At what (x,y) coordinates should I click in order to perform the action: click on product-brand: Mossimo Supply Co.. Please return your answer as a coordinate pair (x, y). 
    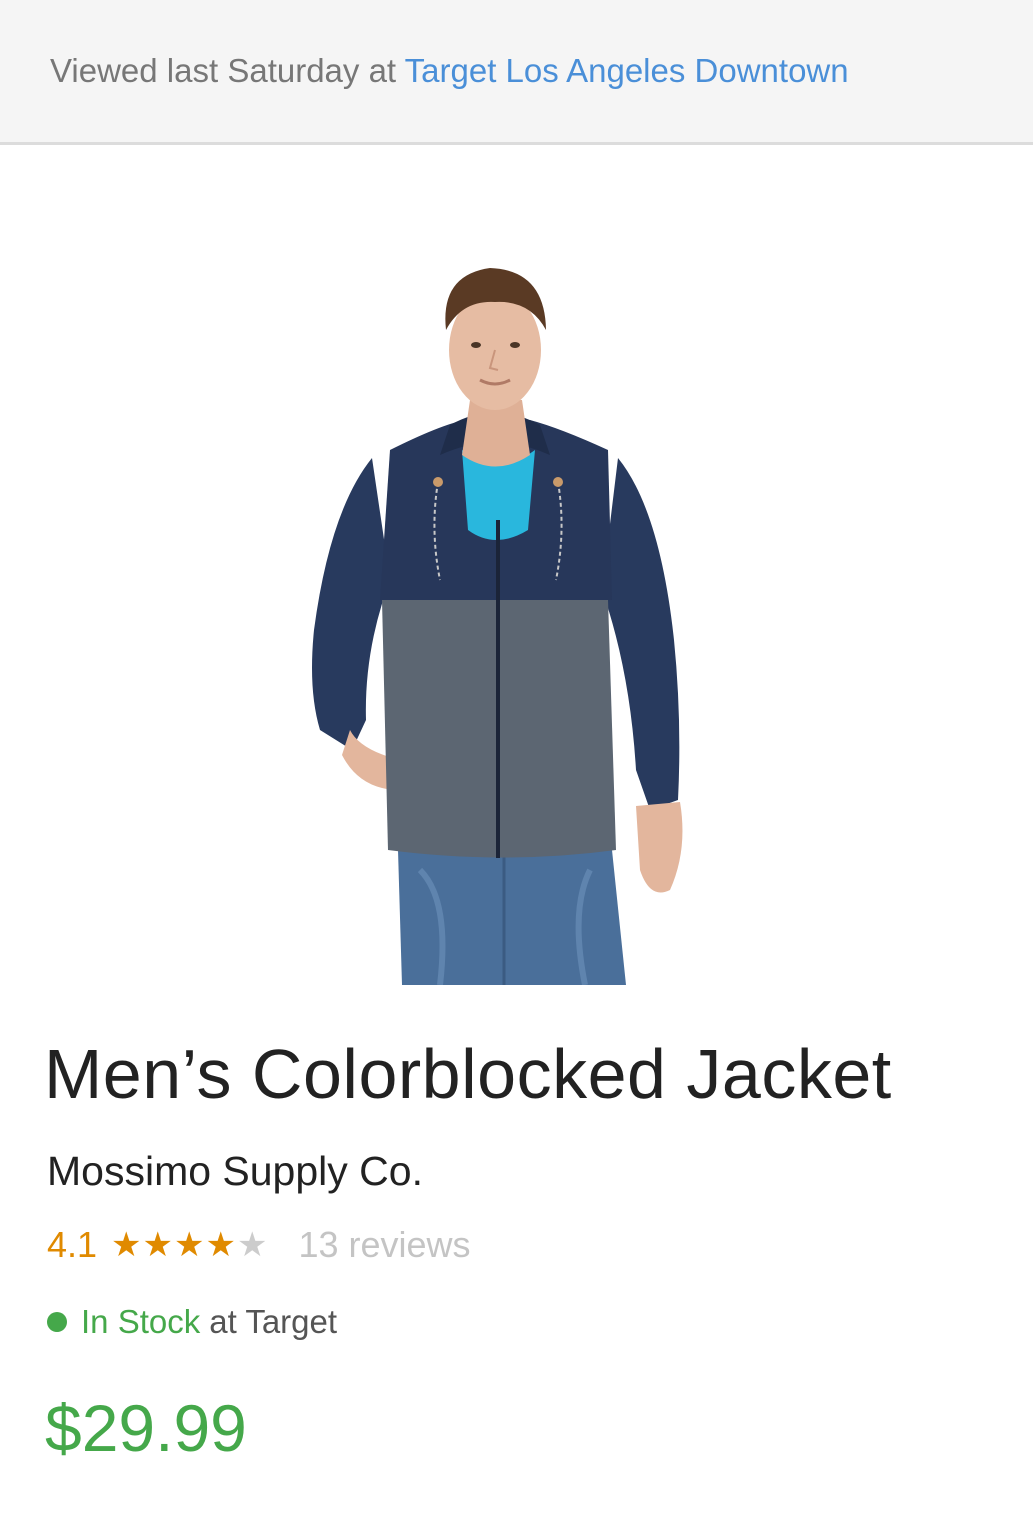
    Looking at the image, I should click on (235, 1171).